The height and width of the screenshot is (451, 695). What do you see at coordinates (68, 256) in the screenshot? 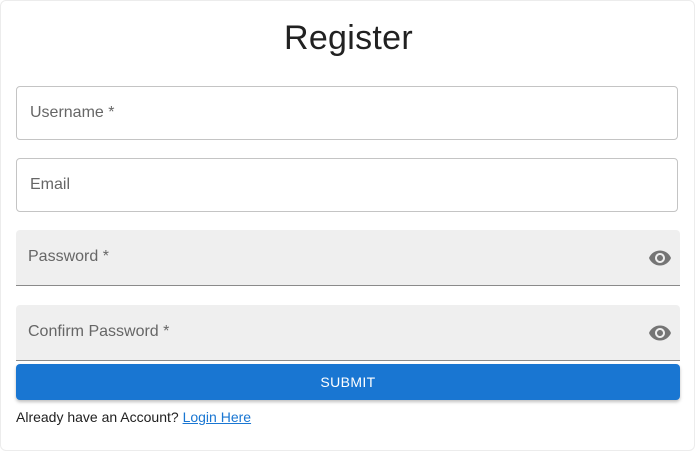
I see `password-label: Password *` at bounding box center [68, 256].